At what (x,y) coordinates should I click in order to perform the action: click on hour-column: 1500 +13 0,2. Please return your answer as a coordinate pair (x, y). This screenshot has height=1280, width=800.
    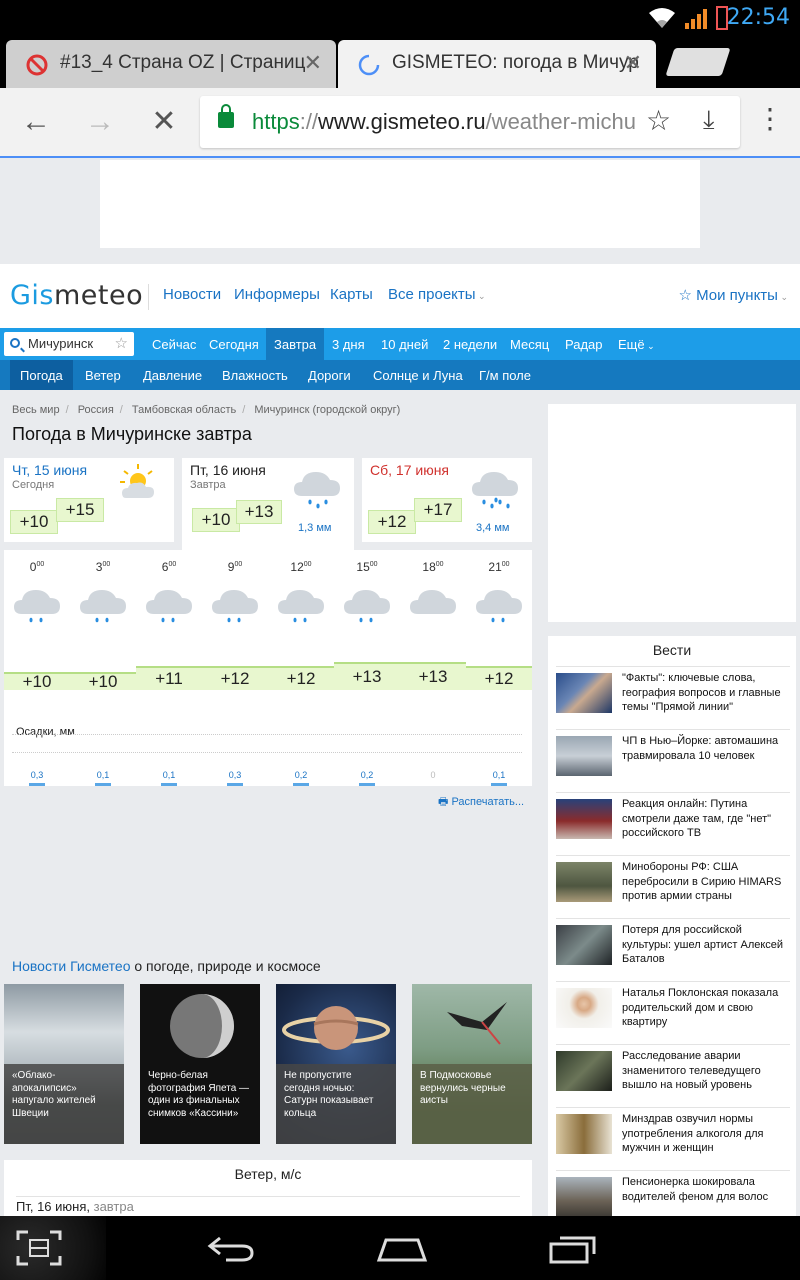
    Looking at the image, I should click on (367, 668).